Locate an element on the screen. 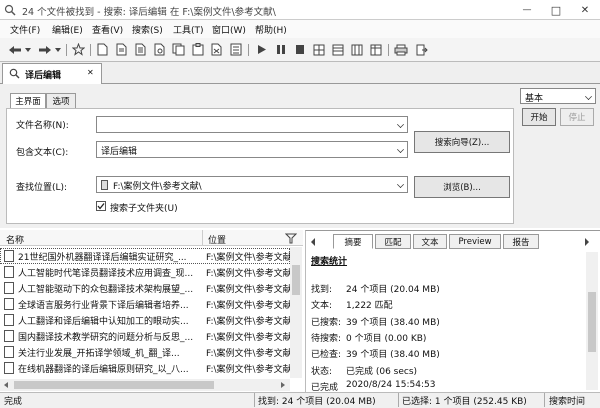 The width and height of the screenshot is (600, 408). column-location: 位置 is located at coordinates (217, 239).